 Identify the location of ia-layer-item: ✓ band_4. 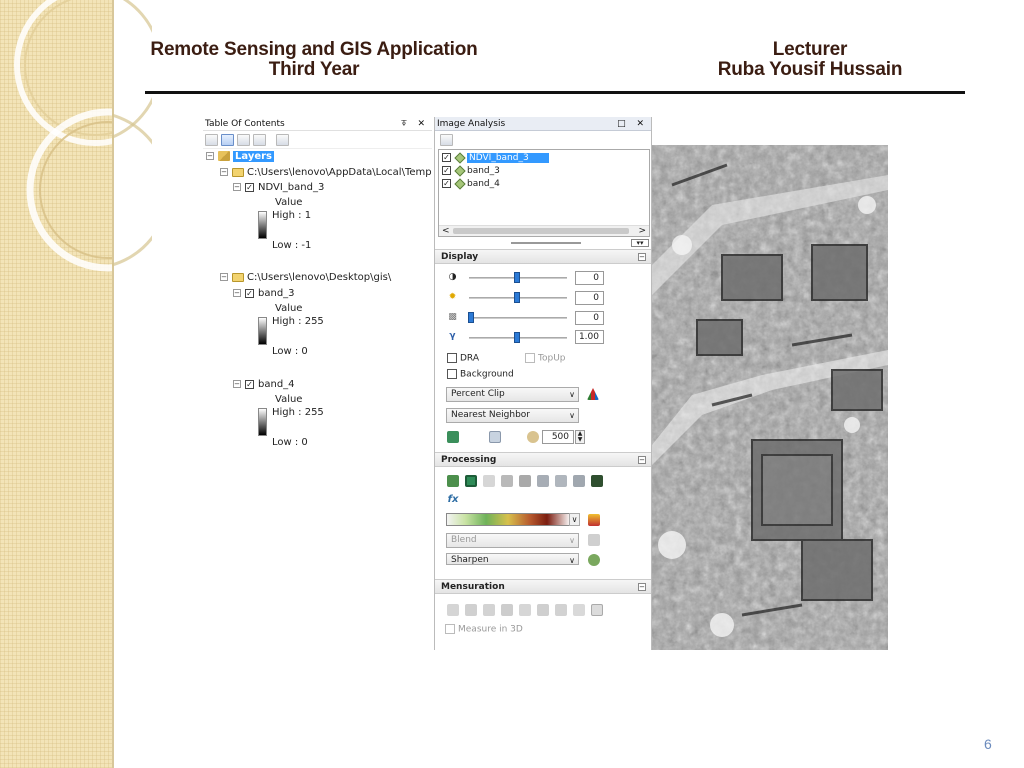
(471, 183).